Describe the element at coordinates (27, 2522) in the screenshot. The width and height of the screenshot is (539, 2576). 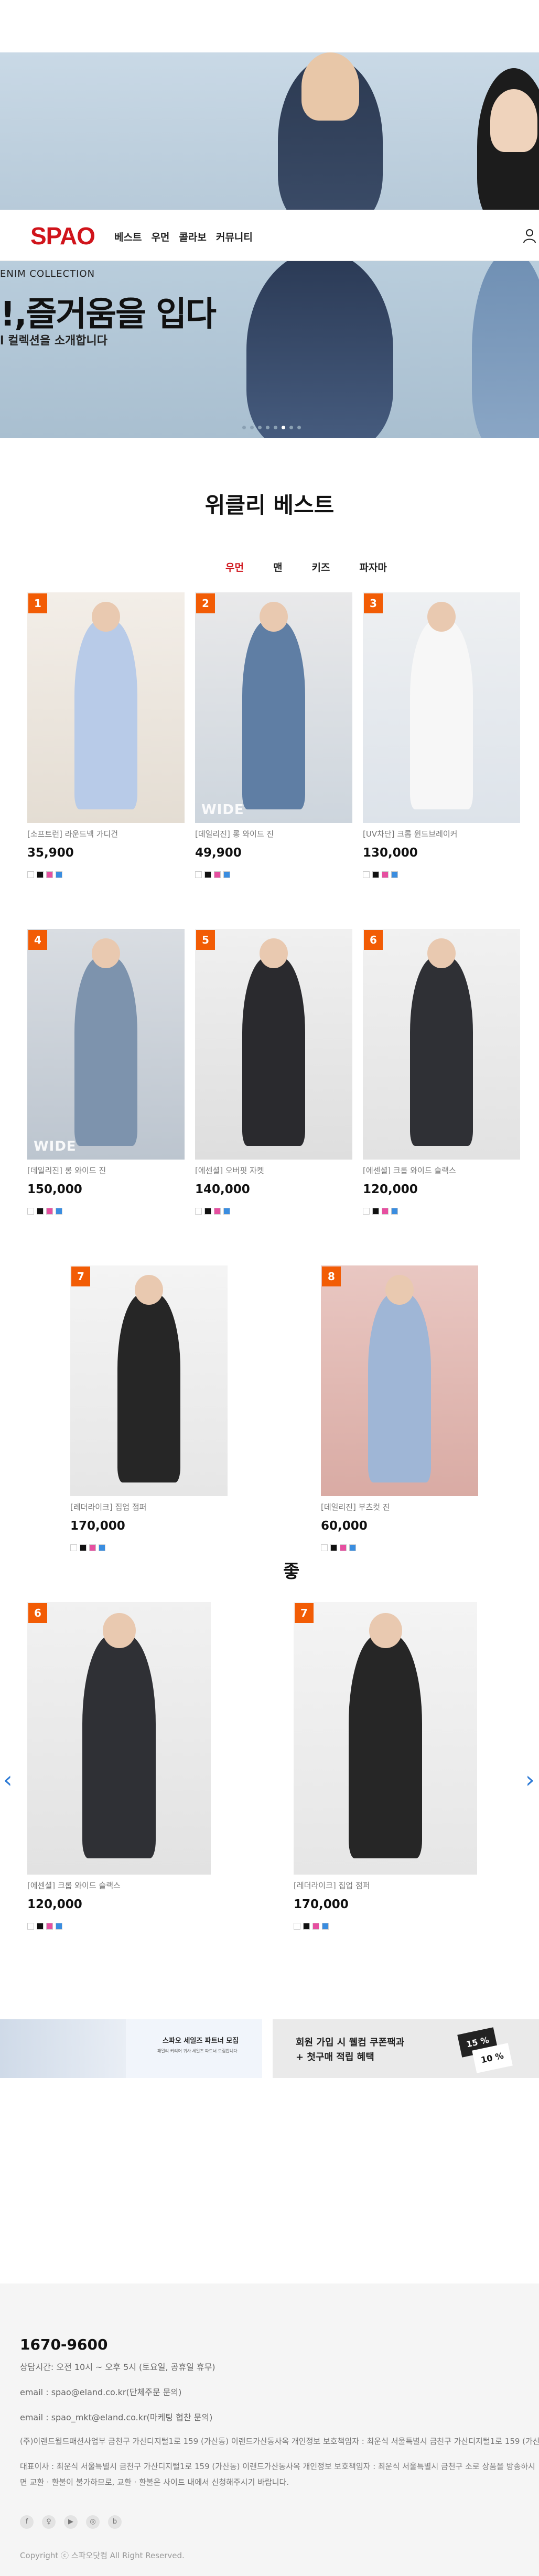
I see `facebook-icon: f` at that location.